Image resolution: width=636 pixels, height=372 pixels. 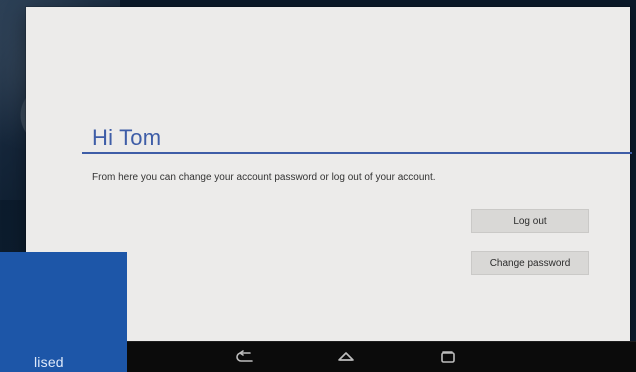 I want to click on recents-button, so click(x=447, y=357).